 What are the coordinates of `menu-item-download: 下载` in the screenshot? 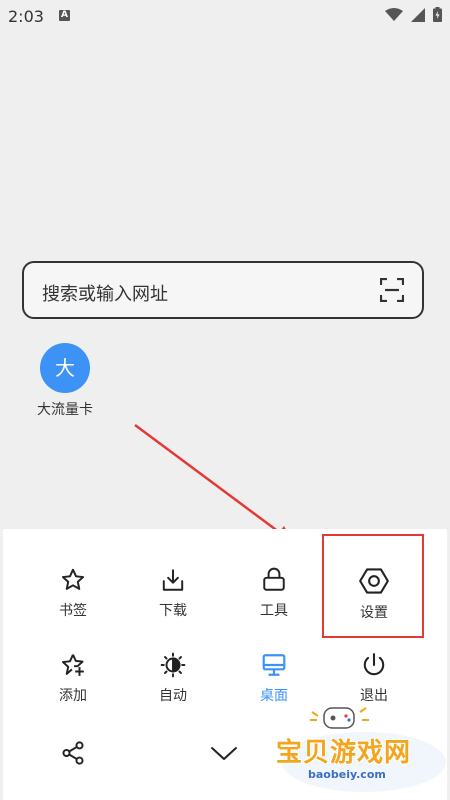 It's located at (173, 593).